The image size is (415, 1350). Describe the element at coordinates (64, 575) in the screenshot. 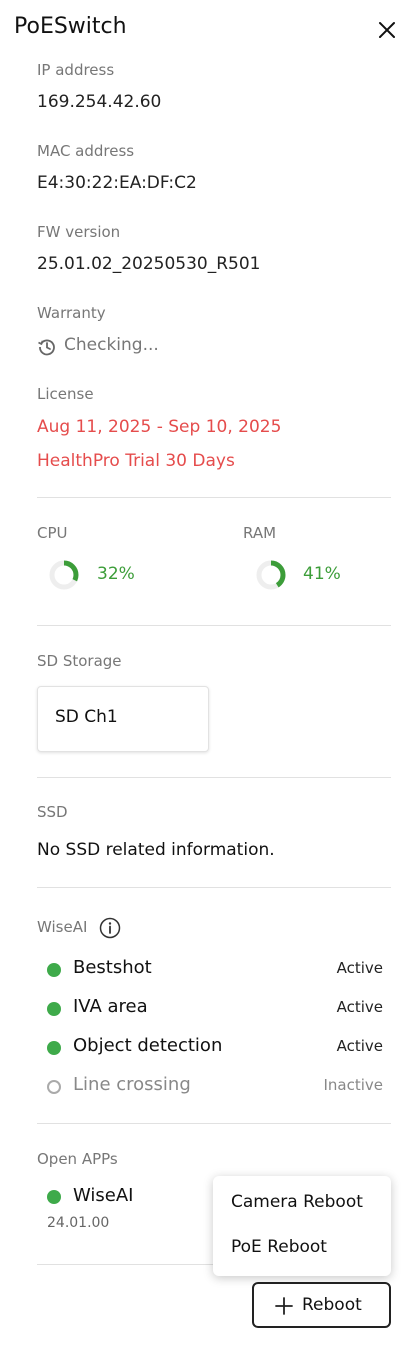

I see `cpu-usage-ring` at that location.